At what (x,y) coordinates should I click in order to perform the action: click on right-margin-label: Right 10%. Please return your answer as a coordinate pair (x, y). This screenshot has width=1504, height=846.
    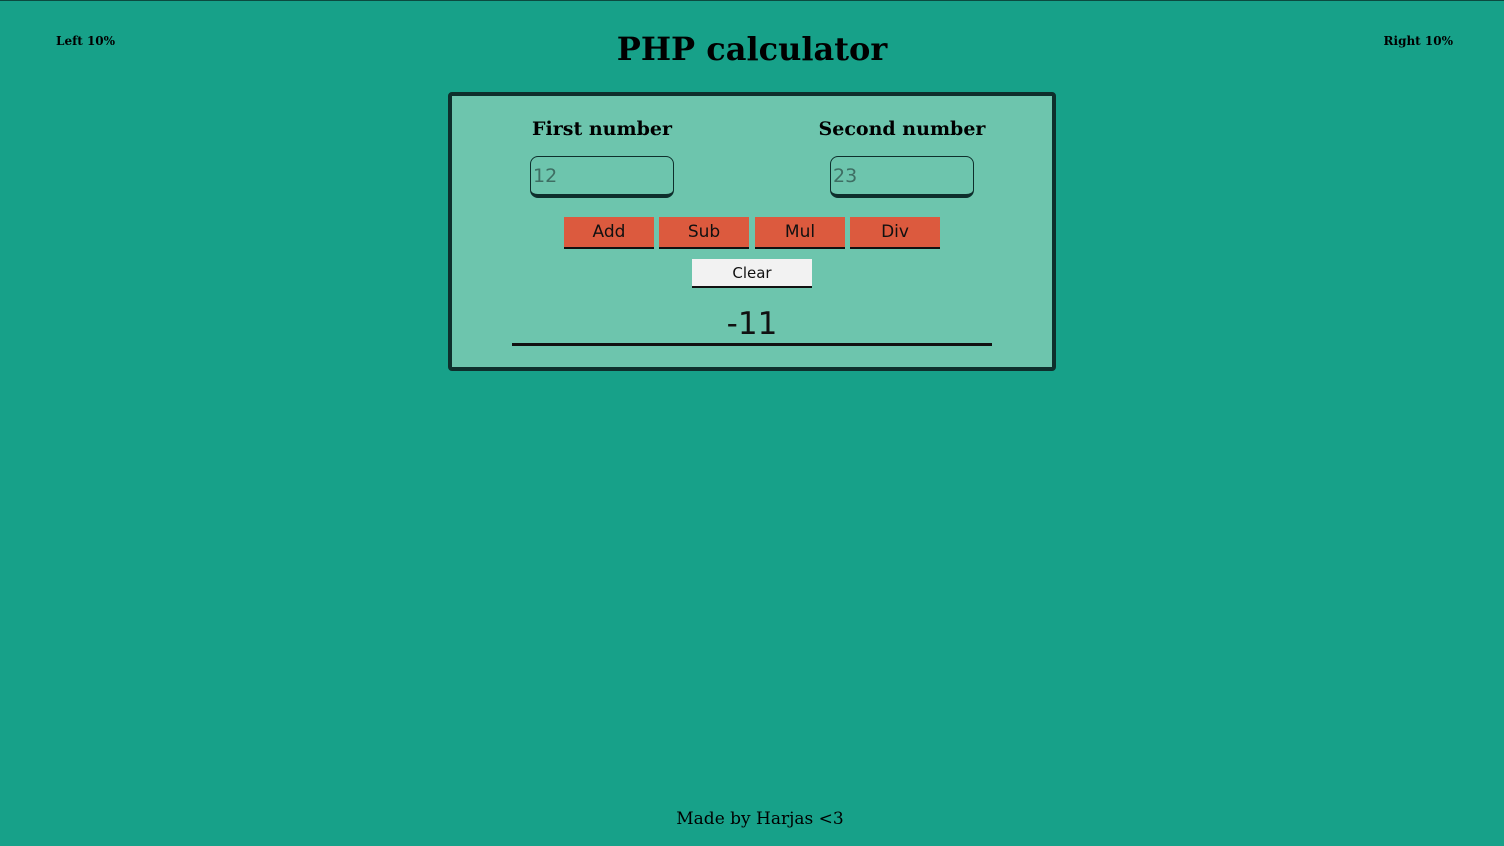
    Looking at the image, I should click on (1418, 41).